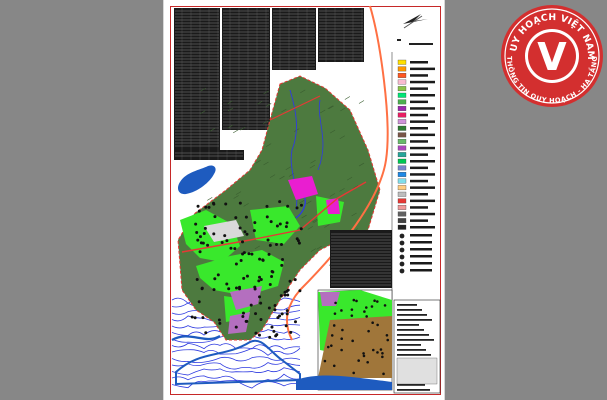 The height and width of the screenshot is (400, 607). What do you see at coordinates (415, 21) in the screenshot?
I see `north-arrow-icon` at bounding box center [415, 21].